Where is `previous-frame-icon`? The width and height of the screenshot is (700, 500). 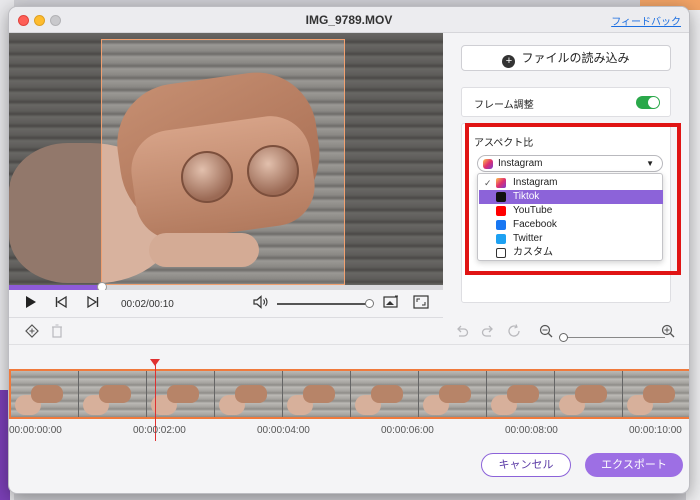 previous-frame-icon is located at coordinates (61, 303).